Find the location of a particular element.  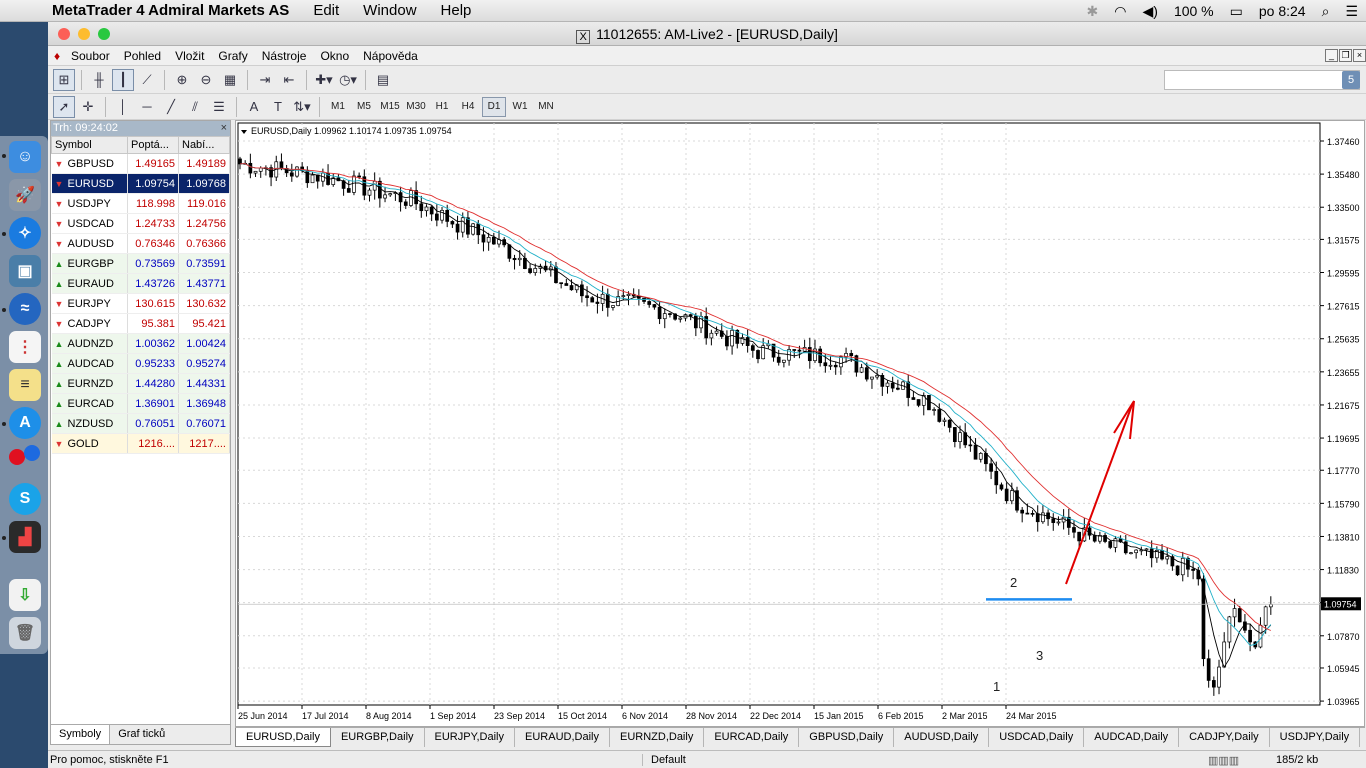

child-restore-button: ❐ is located at coordinates (1345, 55).